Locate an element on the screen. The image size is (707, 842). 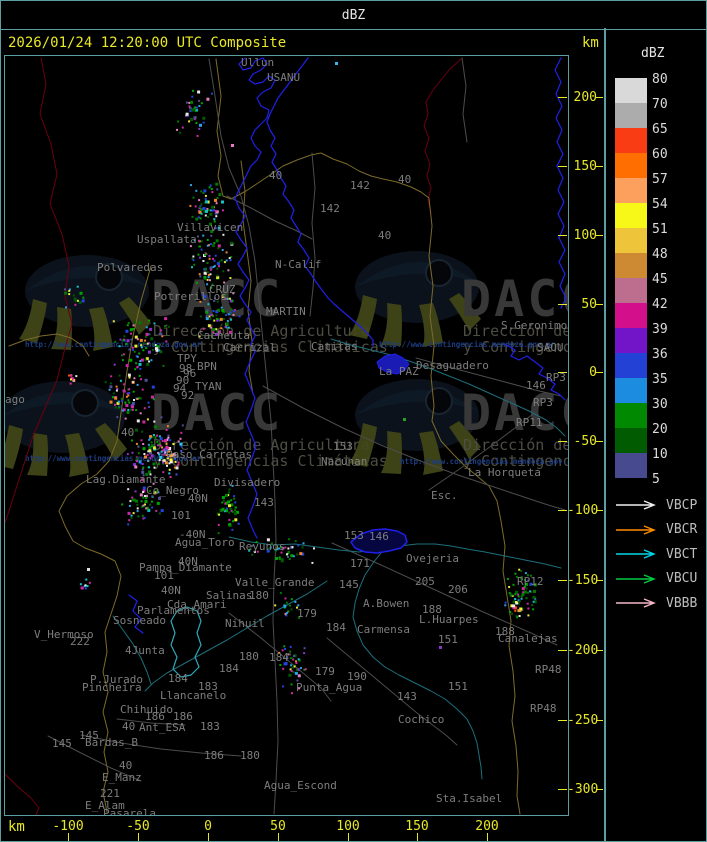
map-label: 186 is located at coordinates (214, 755).